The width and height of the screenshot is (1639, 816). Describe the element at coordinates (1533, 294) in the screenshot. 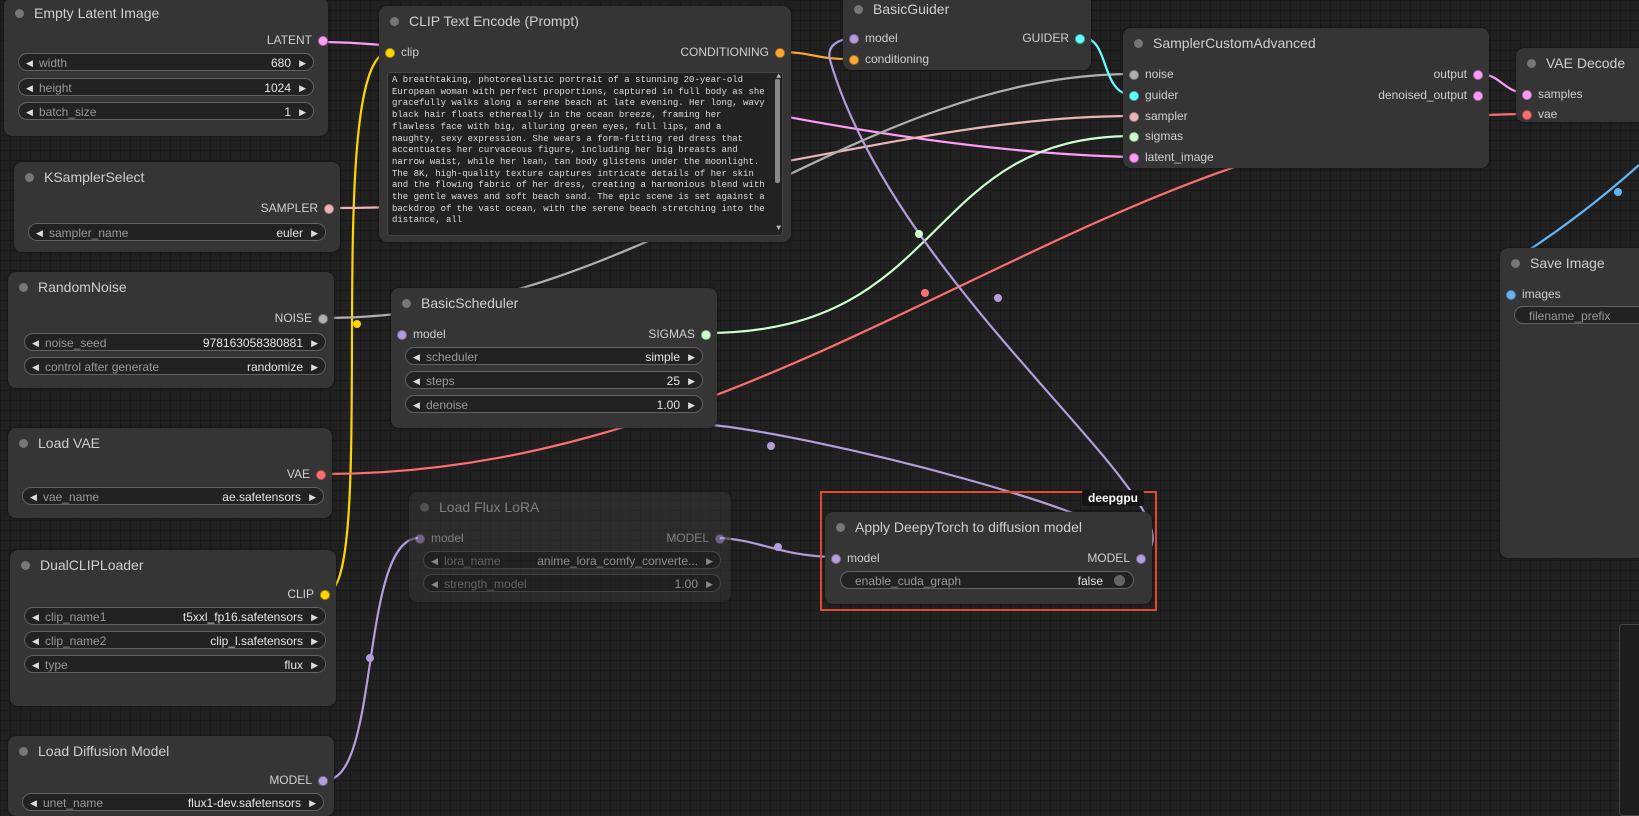

I see `input-images: images` at that location.